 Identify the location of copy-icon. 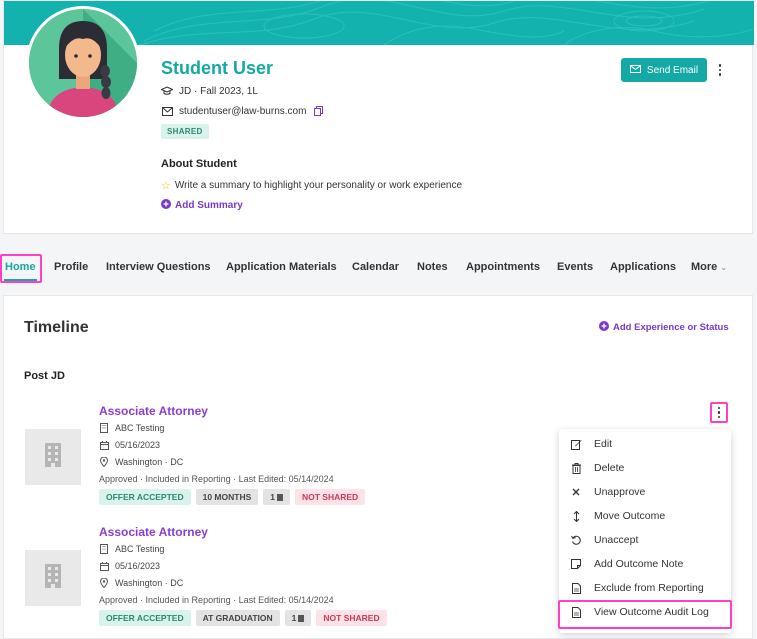
(318, 111).